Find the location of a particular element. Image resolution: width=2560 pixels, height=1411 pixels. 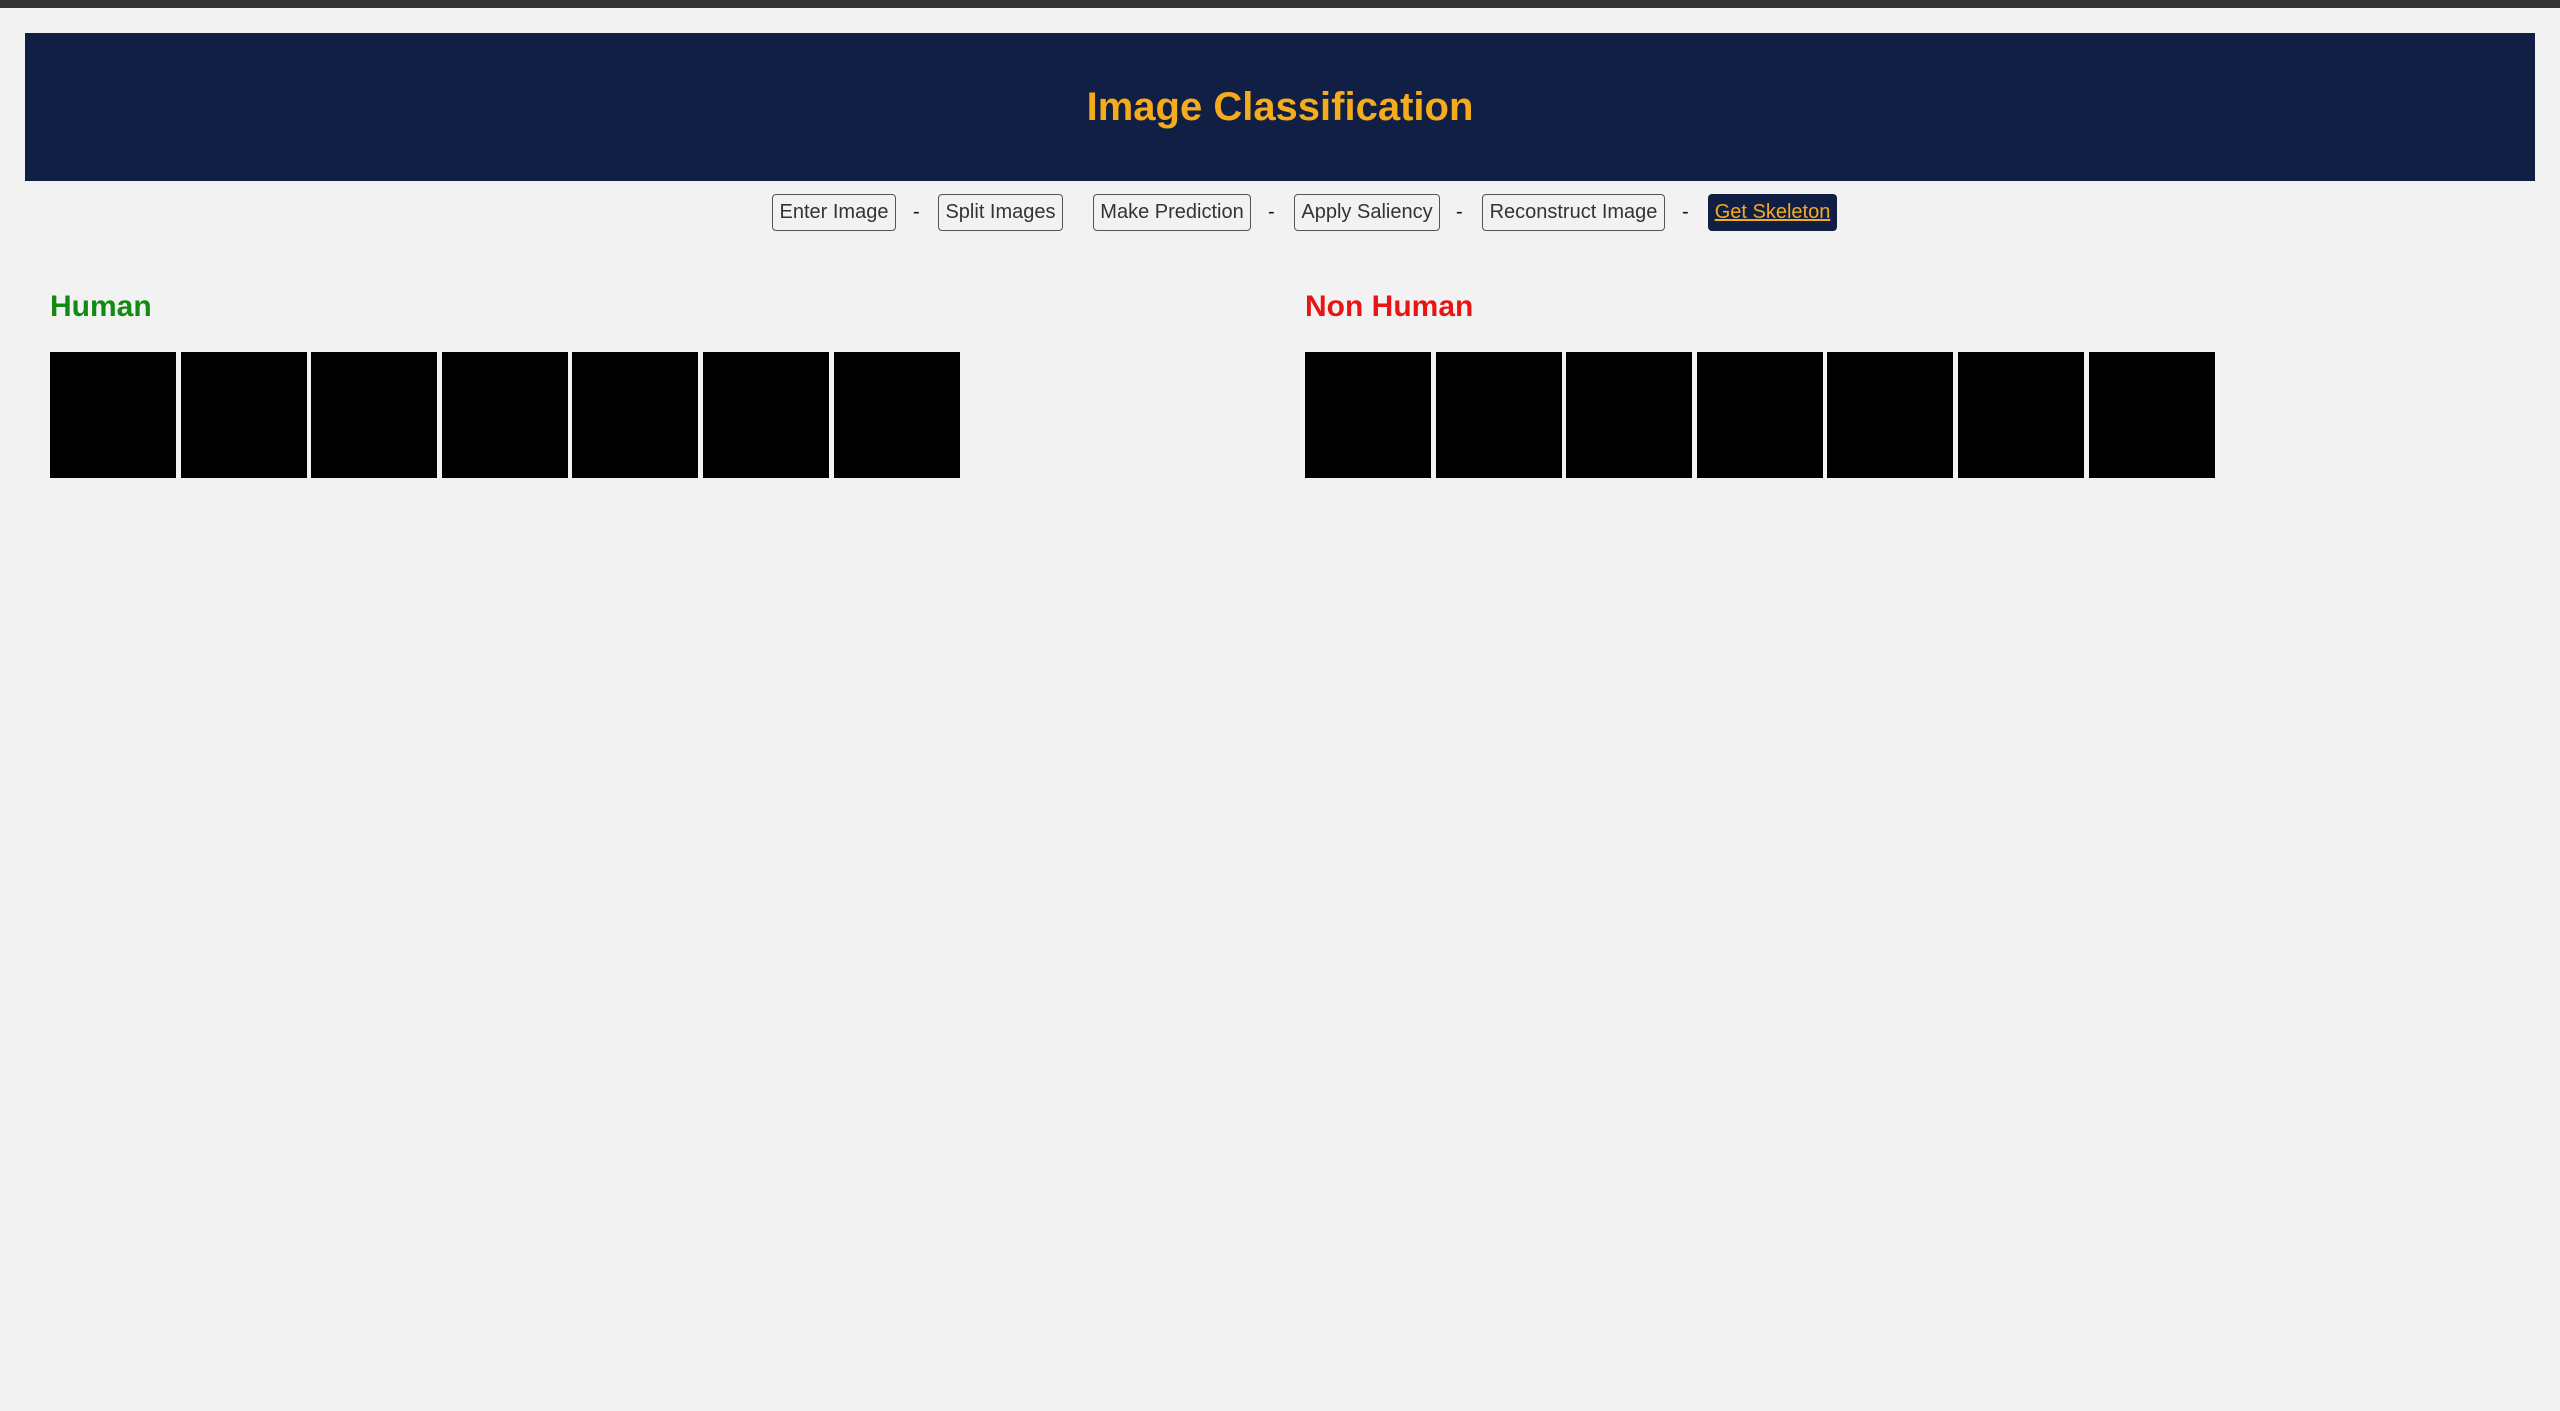

human-image-gallery is located at coordinates (505, 415).